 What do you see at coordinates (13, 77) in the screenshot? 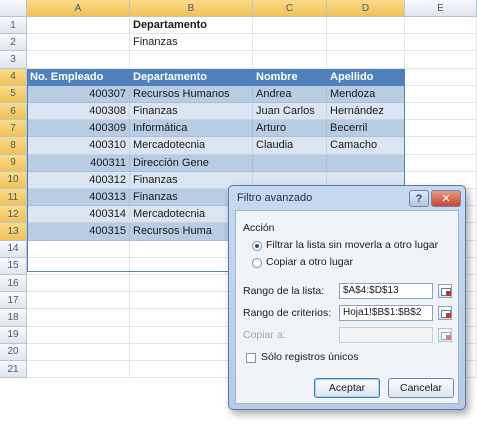
I see `row-header: 4` at bounding box center [13, 77].